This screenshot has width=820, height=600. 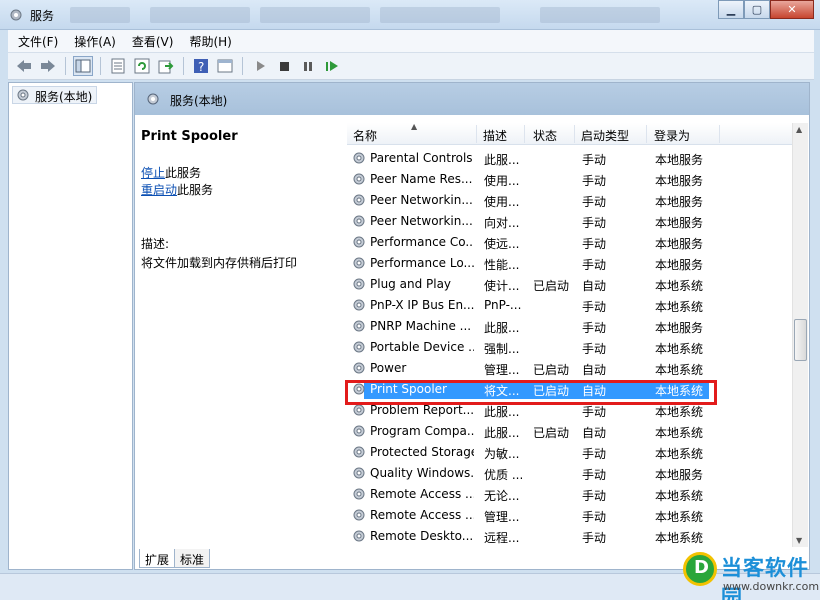 I want to click on service-row: Power 管理... 已启动 自动 本地系统, so click(x=570, y=368).